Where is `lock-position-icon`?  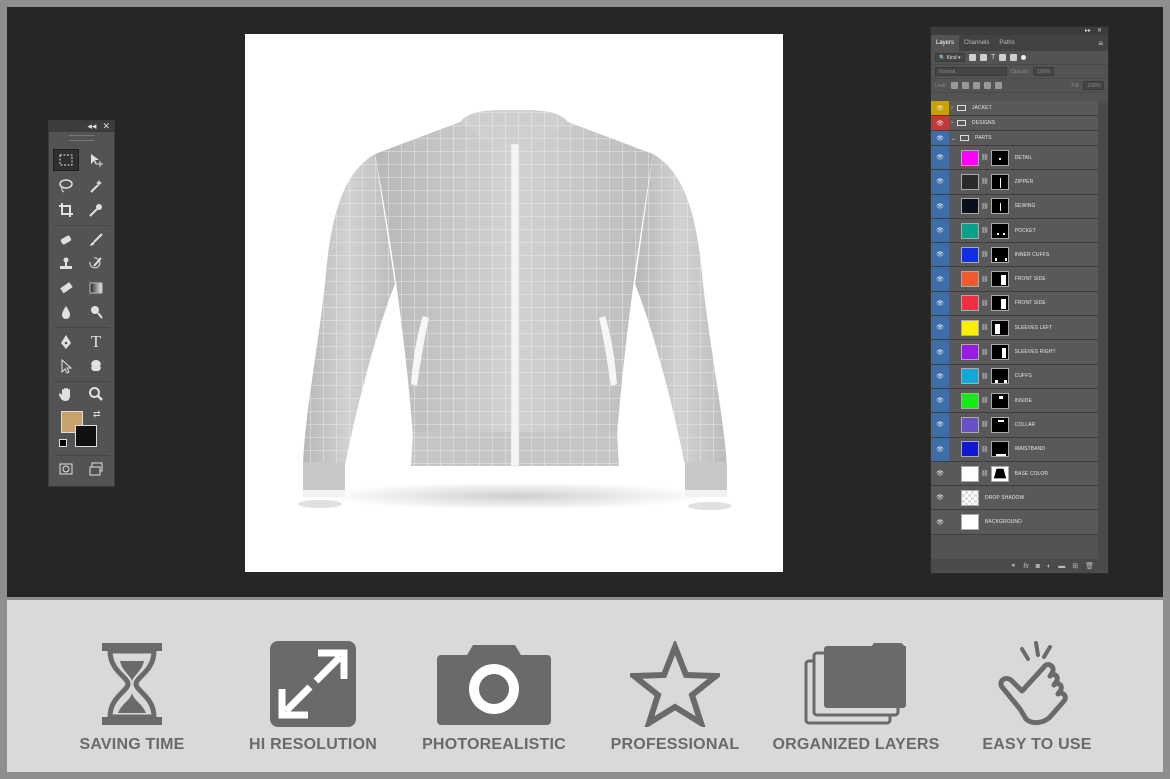 lock-position-icon is located at coordinates (976, 85).